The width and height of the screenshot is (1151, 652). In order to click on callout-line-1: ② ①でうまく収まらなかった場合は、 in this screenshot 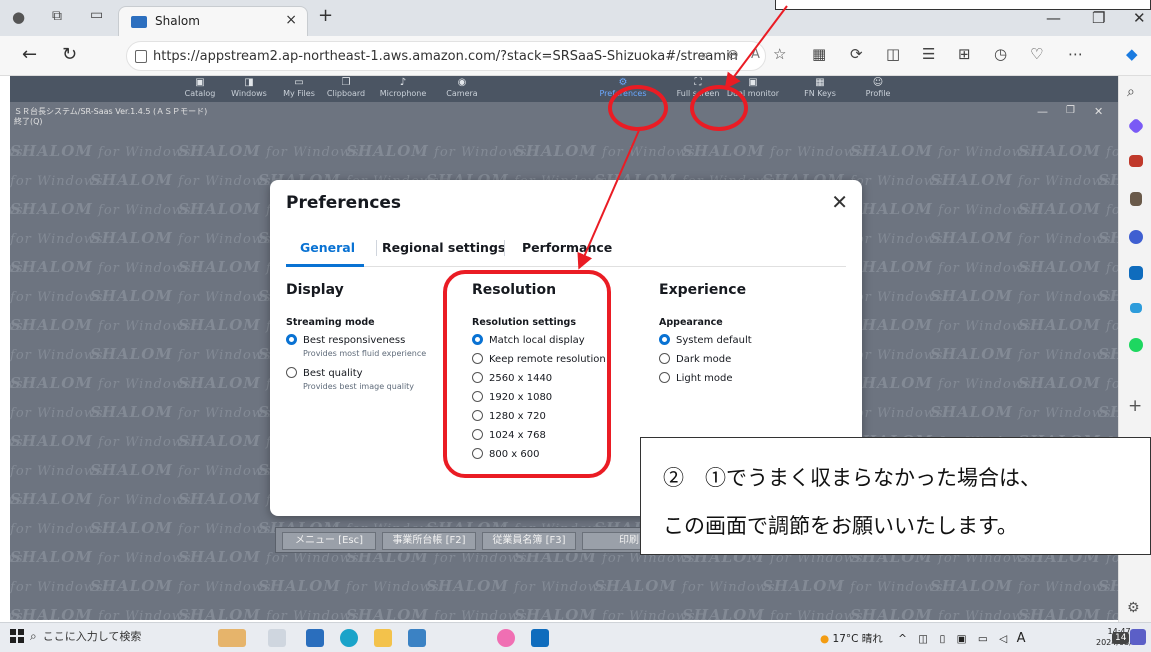, I will do `click(852, 478)`.